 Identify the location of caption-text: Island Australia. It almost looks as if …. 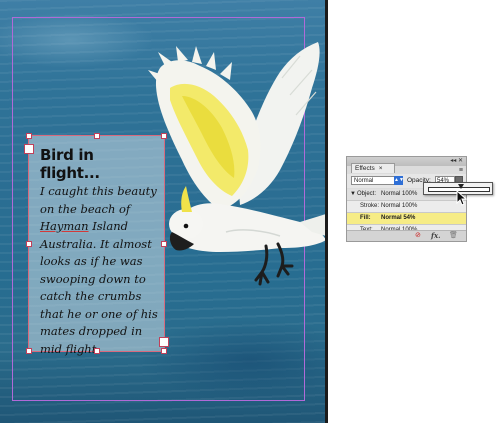
(99, 287).